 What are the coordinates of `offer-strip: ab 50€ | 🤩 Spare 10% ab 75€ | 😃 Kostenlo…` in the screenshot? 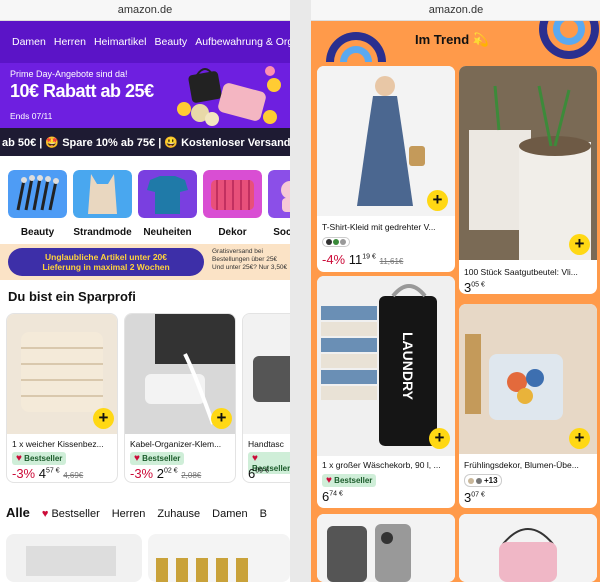 It's located at (145, 142).